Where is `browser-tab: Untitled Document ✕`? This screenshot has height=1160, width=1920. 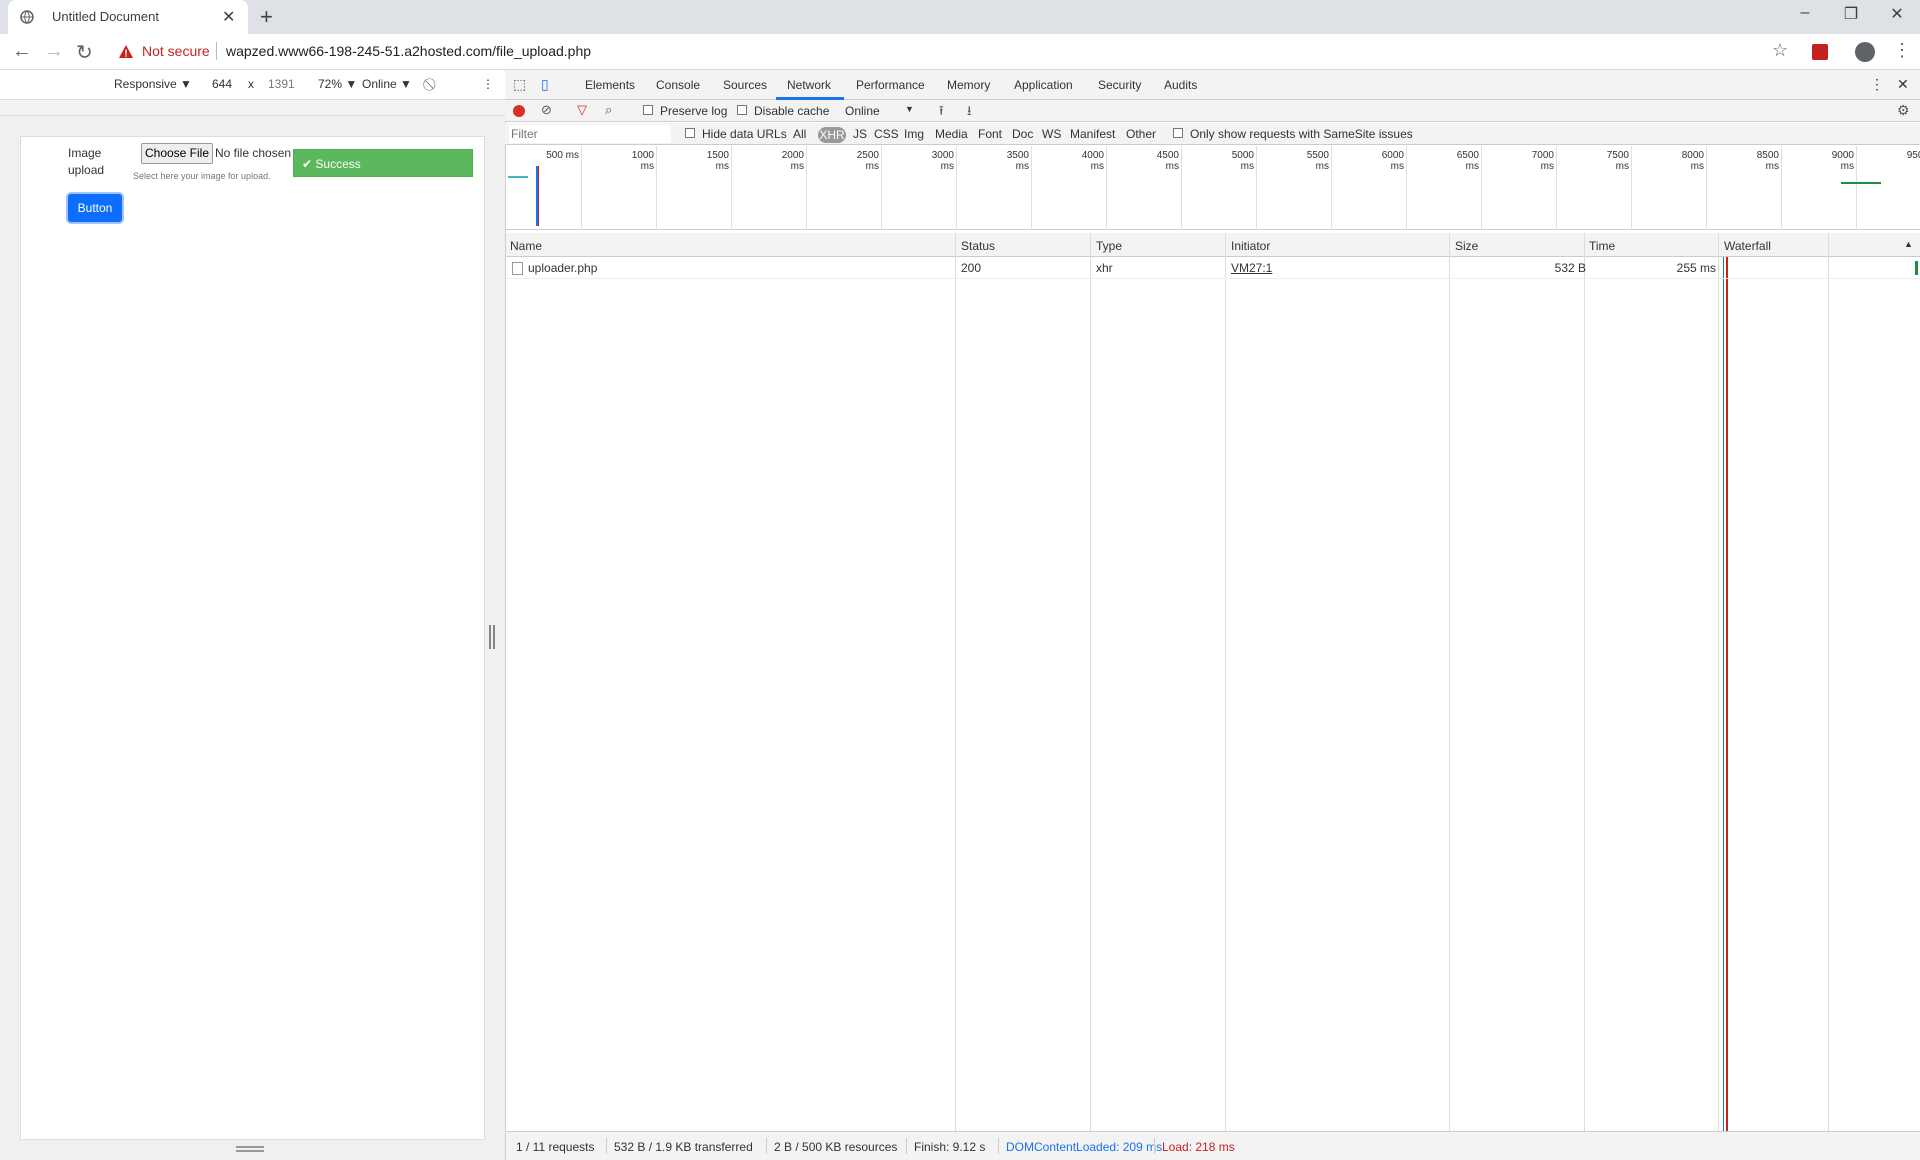
browser-tab: Untitled Document ✕ is located at coordinates (128, 17).